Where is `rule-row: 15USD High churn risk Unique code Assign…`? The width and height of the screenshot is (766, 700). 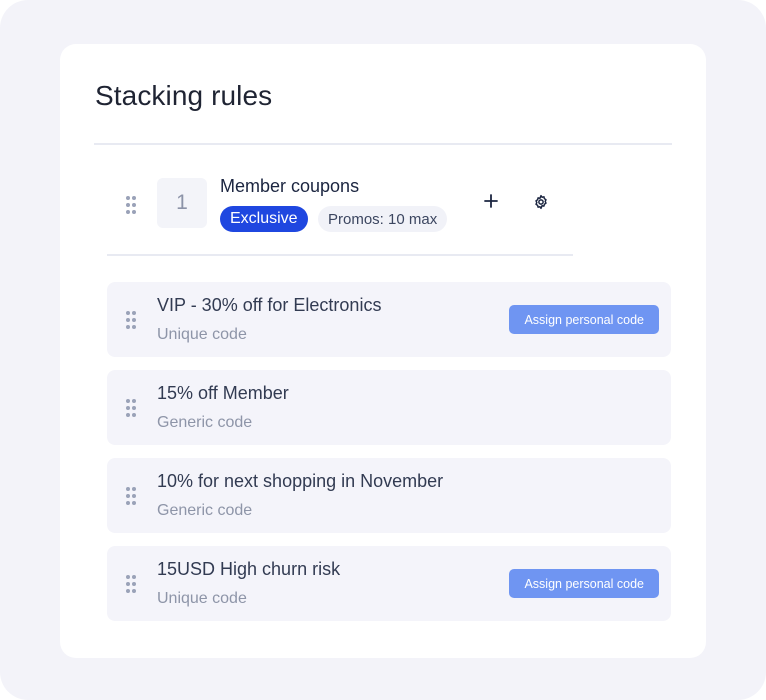
rule-row: 15USD High churn risk Unique code Assign… is located at coordinates (389, 583).